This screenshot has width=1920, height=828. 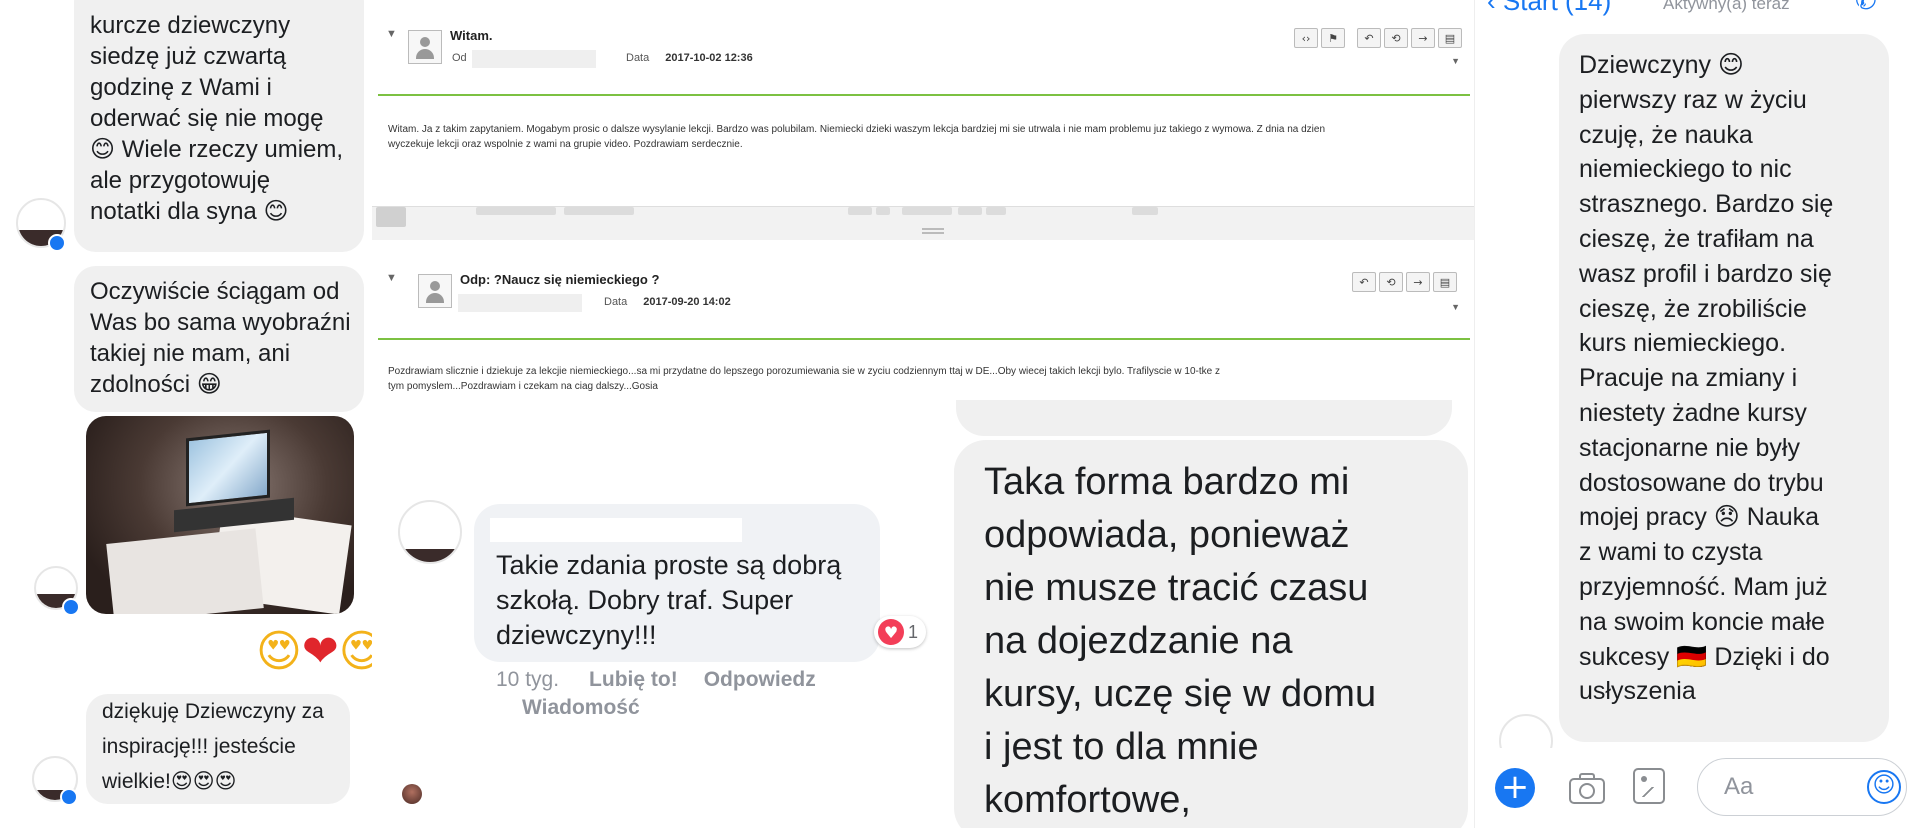 What do you see at coordinates (1495, 8) in the screenshot?
I see `chevron-left-icon: ‹` at bounding box center [1495, 8].